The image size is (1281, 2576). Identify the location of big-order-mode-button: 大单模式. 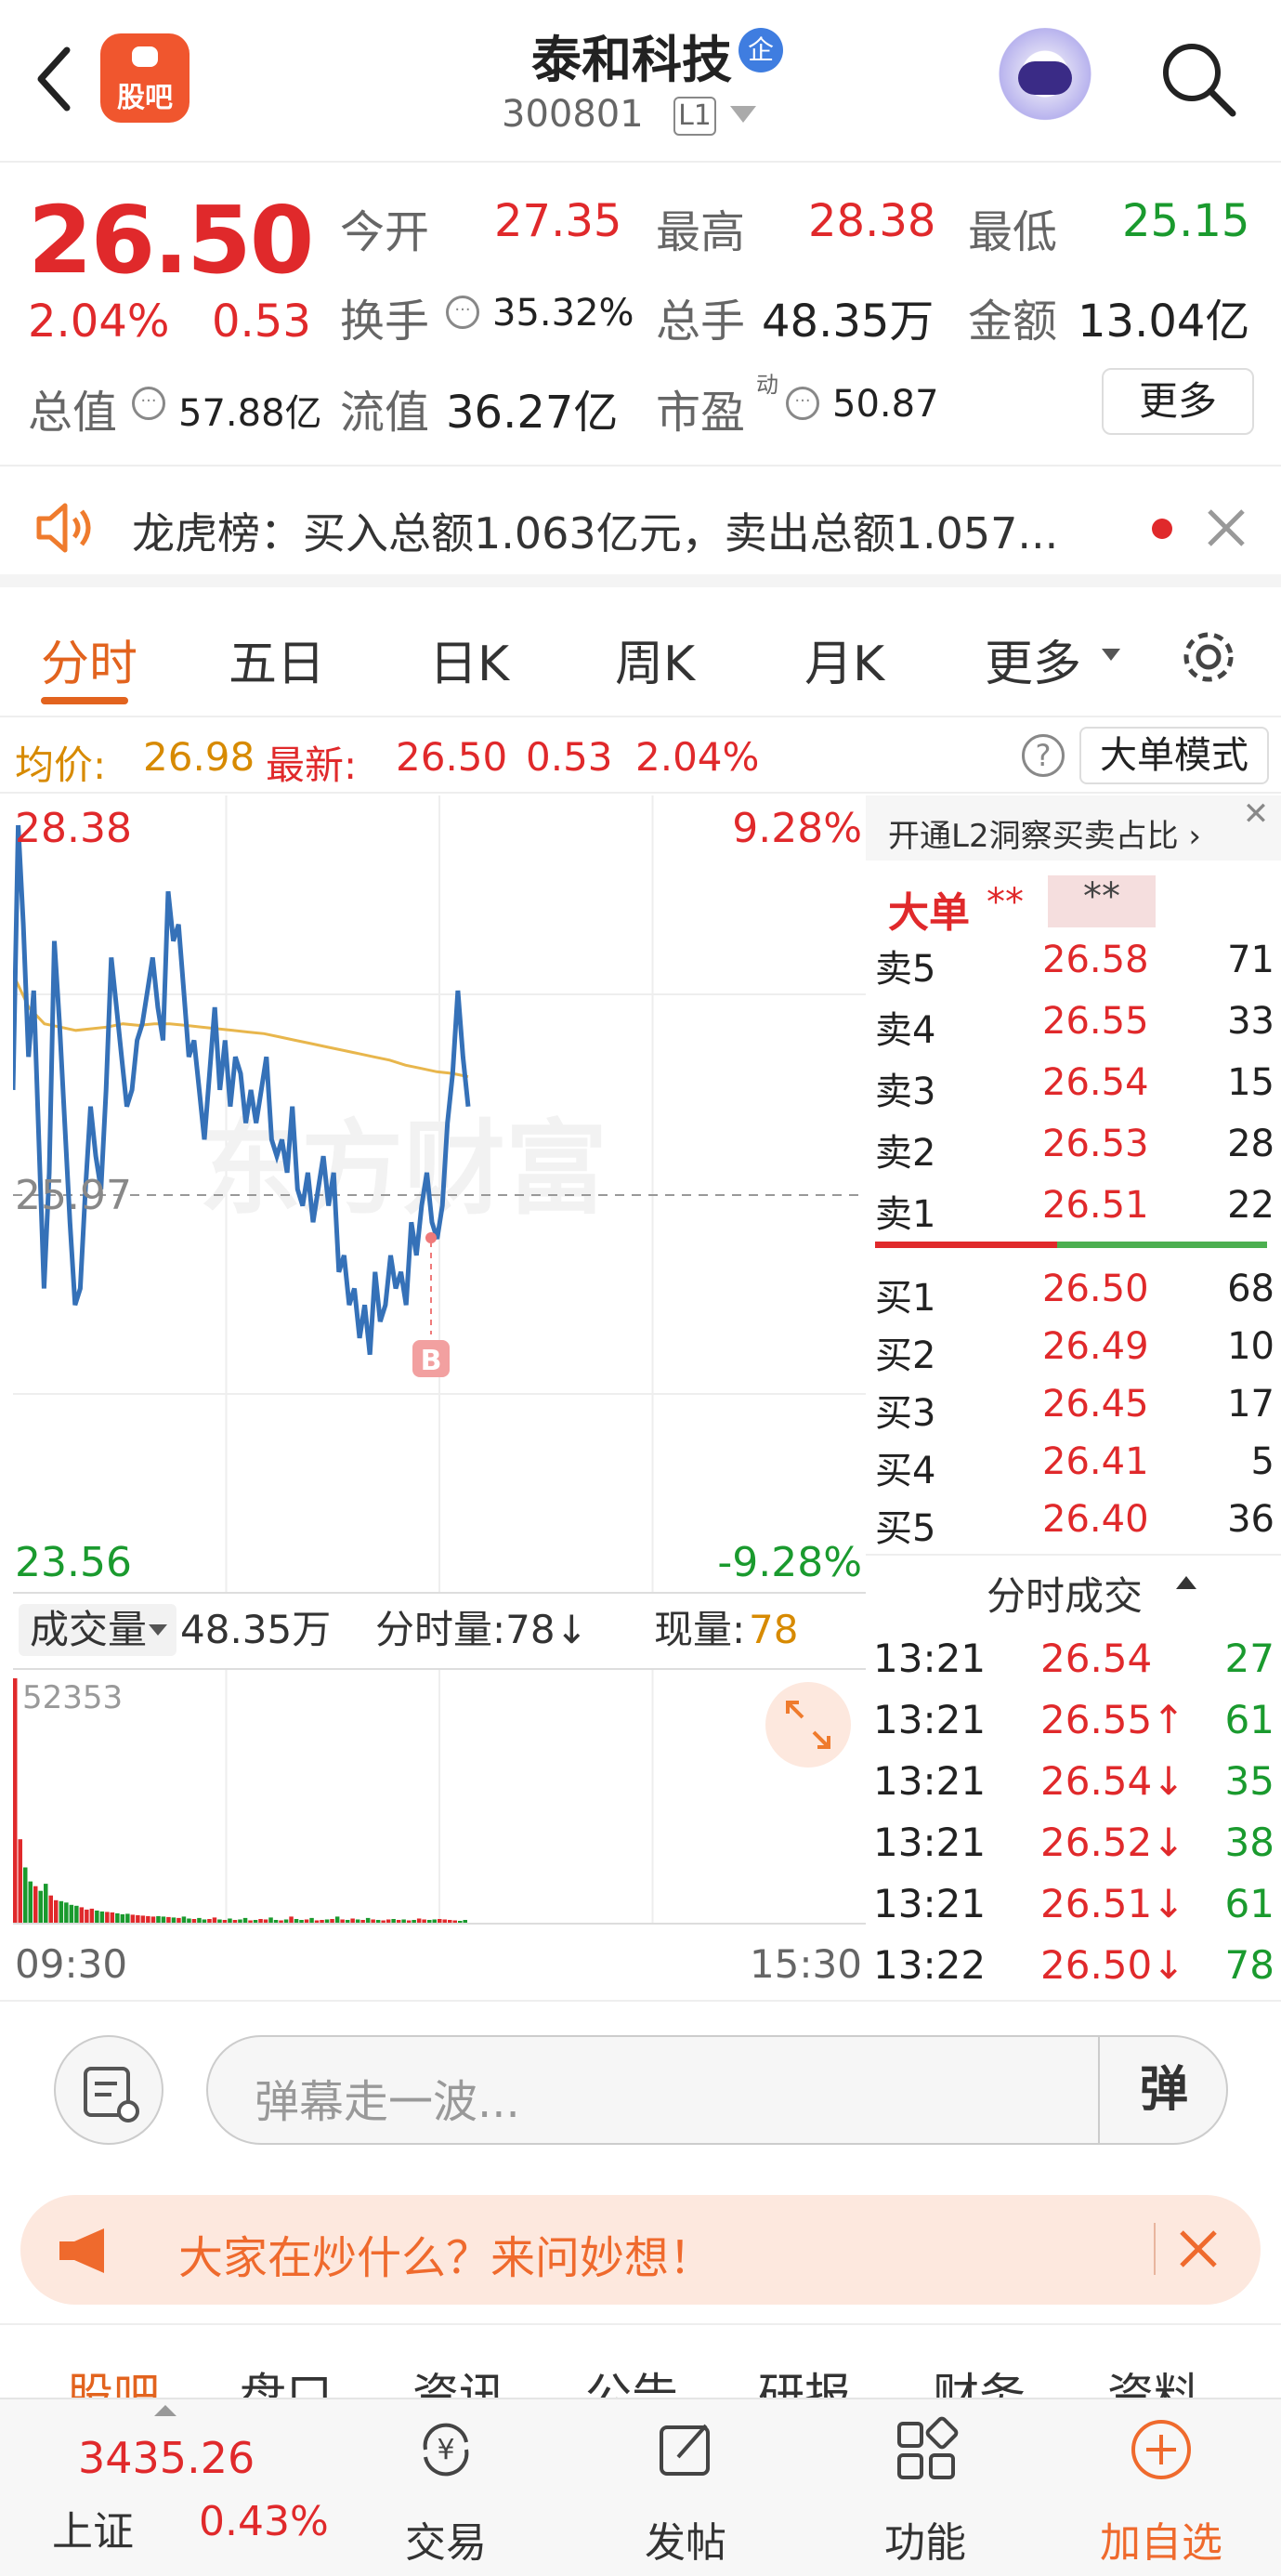
(1174, 755).